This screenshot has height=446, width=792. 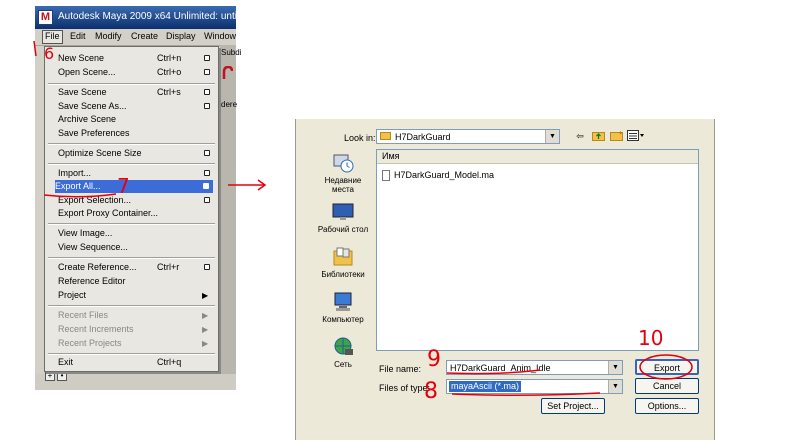 I want to click on file-name-value: H7DarkGuard_Anim_Idle, so click(x=500, y=368).